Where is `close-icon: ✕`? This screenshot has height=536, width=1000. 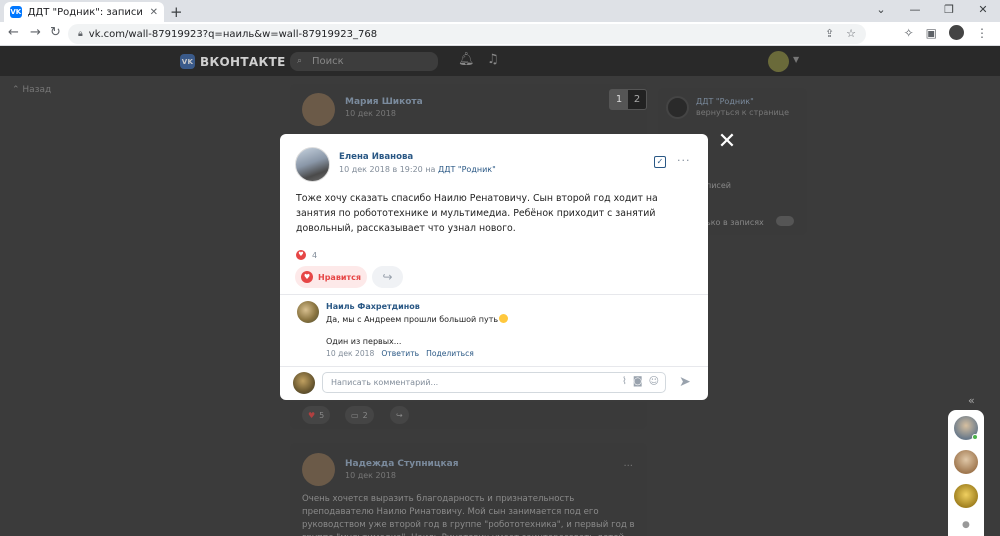 close-icon: ✕ is located at coordinates (727, 142).